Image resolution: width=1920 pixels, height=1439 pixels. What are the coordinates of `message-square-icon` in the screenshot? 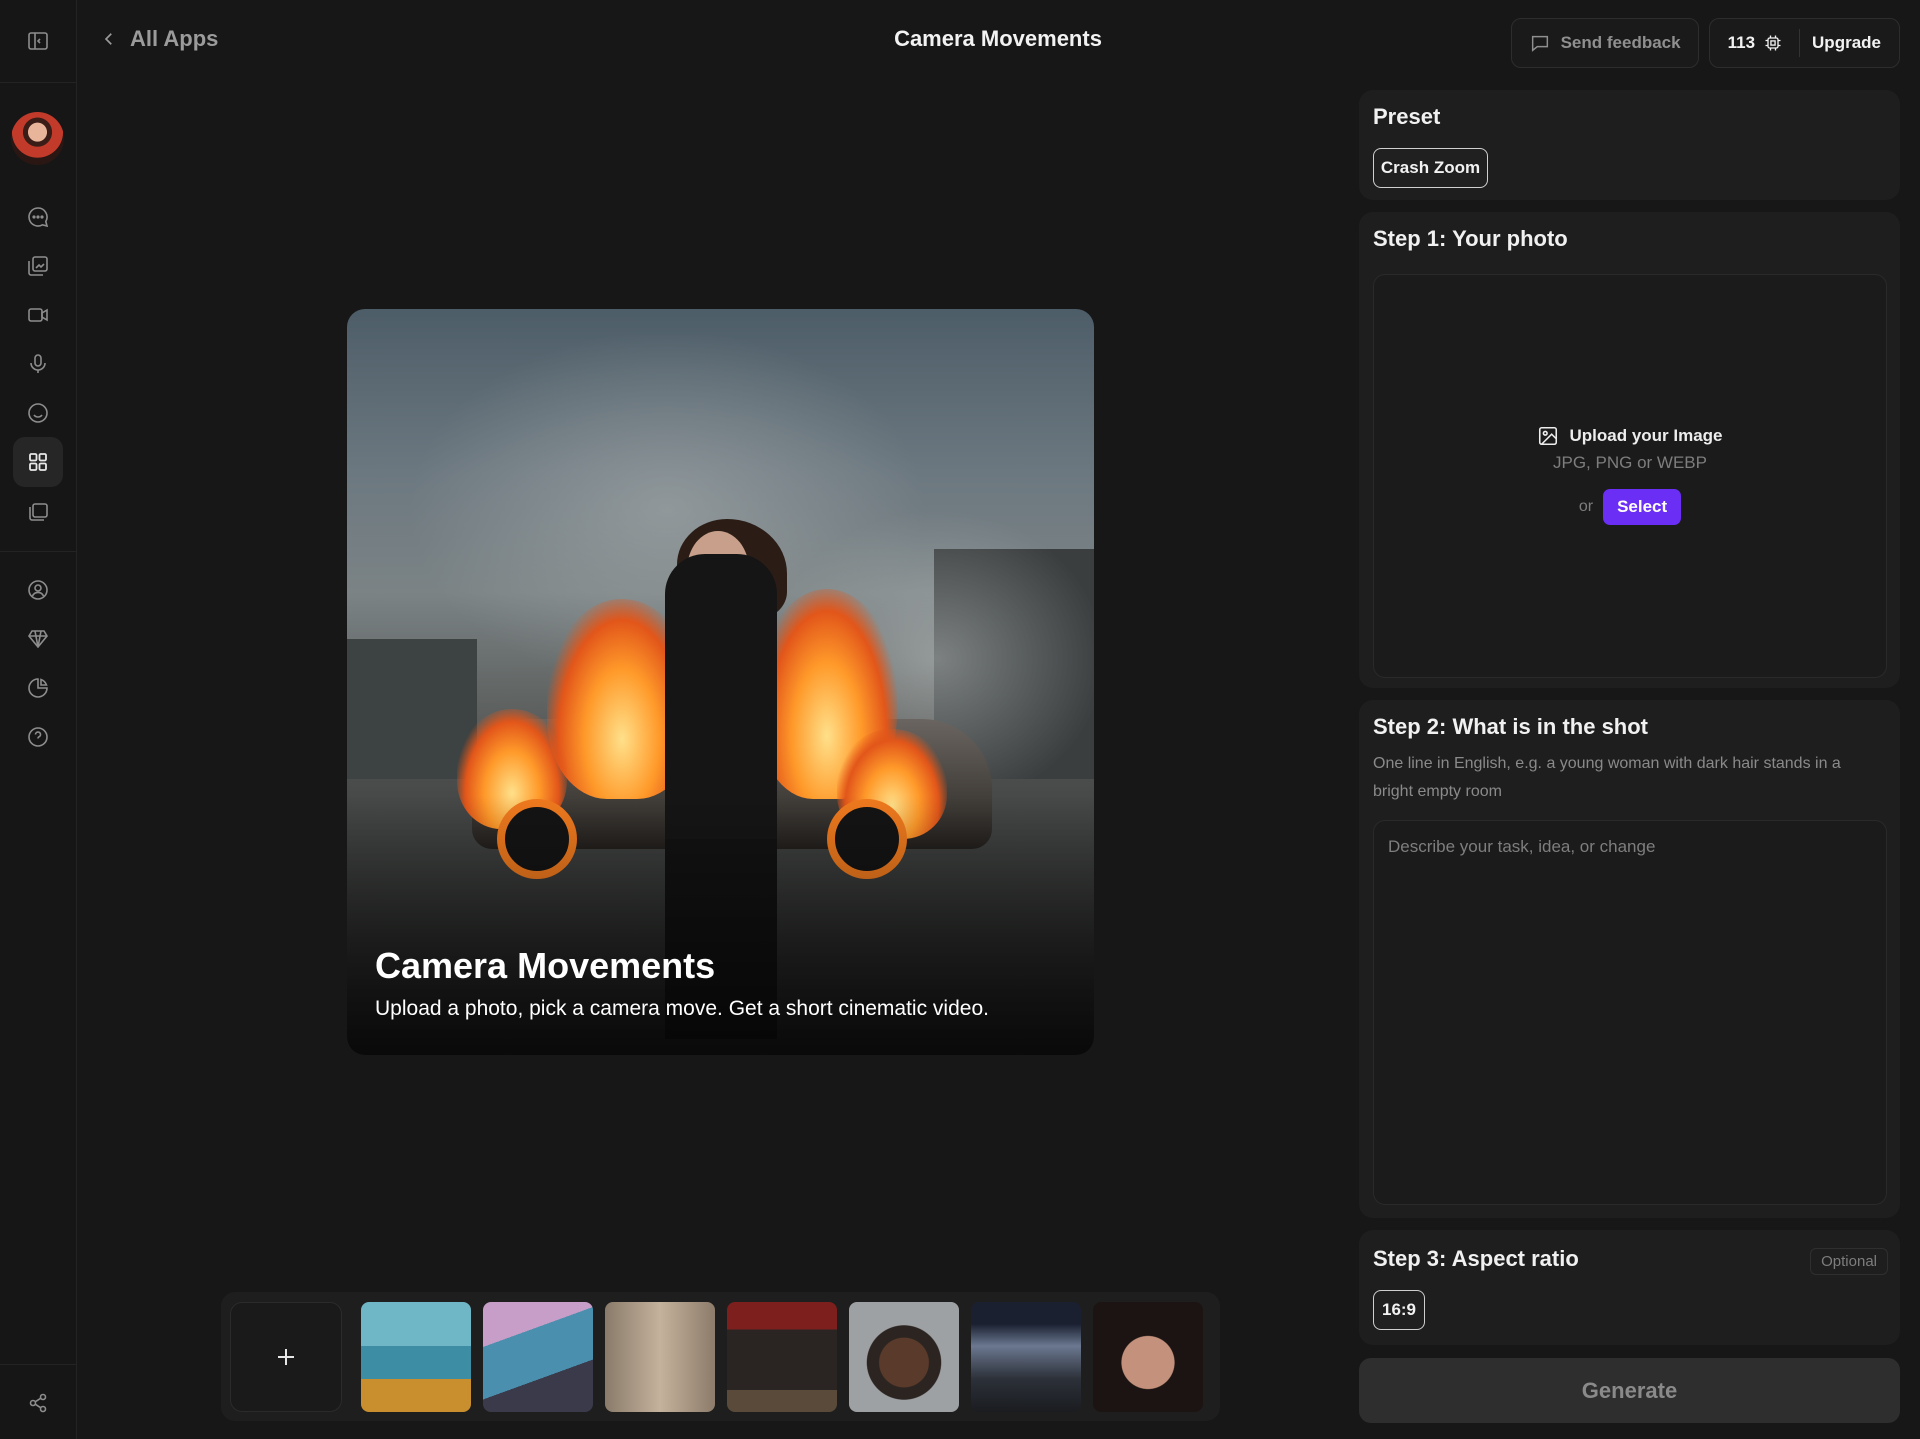 It's located at (1539, 43).